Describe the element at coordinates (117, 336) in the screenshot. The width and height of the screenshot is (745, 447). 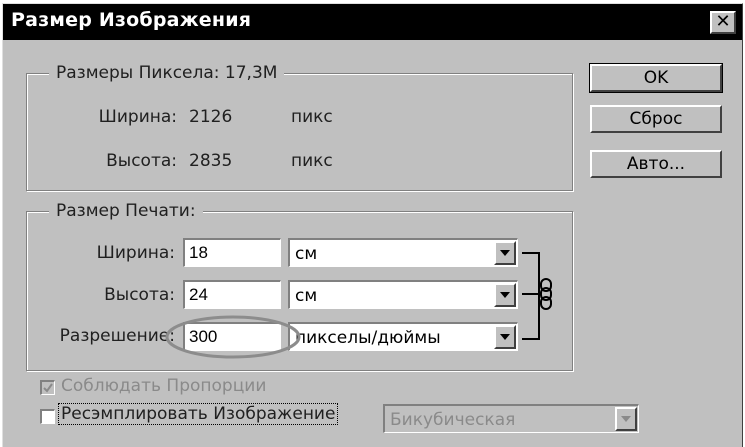
I see `resolution-label: Разрешение:` at that location.